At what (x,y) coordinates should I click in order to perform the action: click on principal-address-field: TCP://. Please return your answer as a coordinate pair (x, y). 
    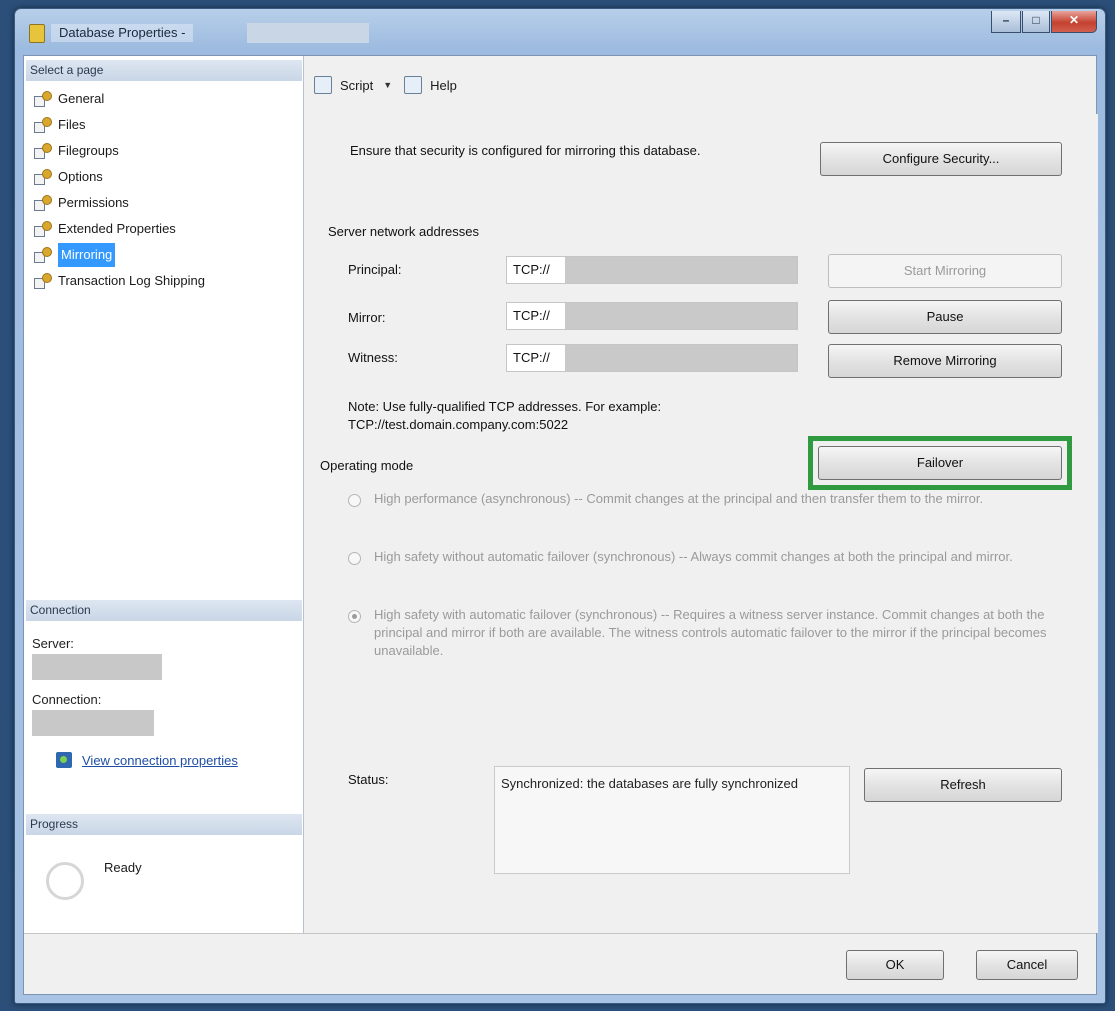
    Looking at the image, I should click on (652, 270).